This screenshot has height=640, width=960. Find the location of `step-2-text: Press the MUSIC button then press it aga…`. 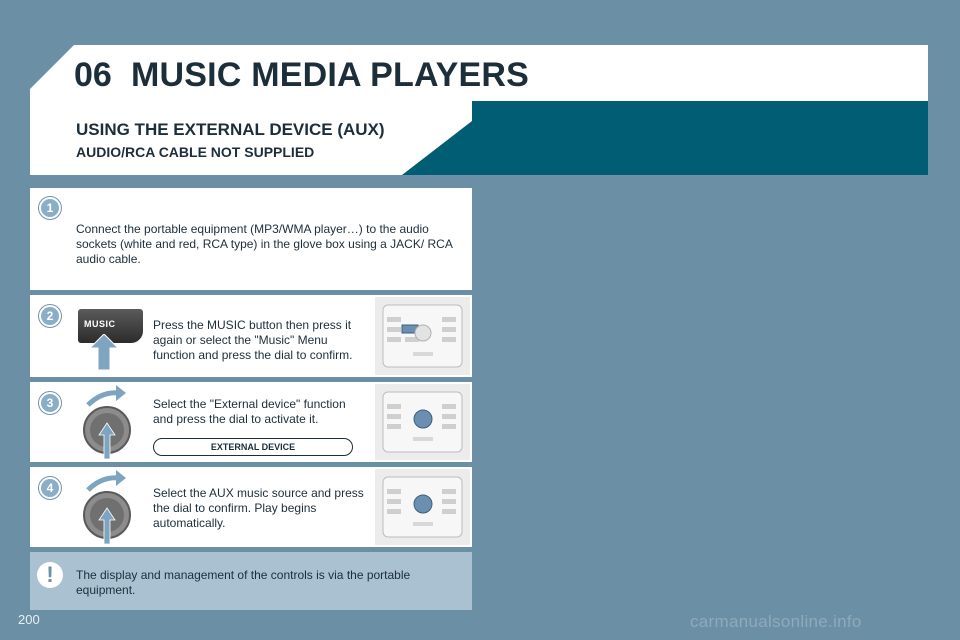

step-2-text: Press the MUSIC button then press it aga… is located at coordinates (253, 340).